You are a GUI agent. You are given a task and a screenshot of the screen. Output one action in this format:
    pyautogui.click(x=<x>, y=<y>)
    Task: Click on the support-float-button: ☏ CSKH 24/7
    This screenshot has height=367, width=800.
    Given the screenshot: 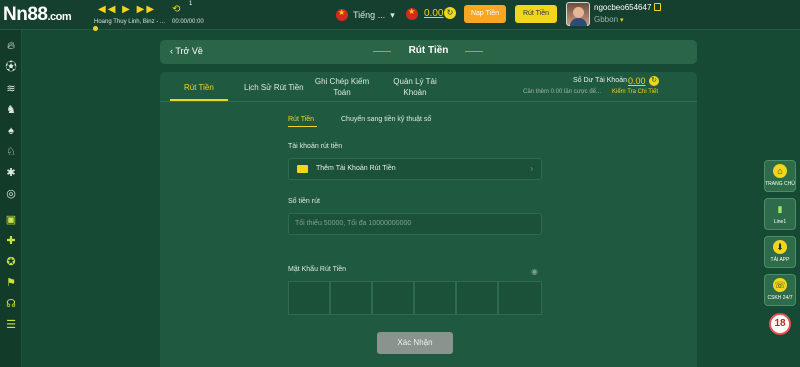 What is the action you would take?
    pyautogui.click(x=780, y=290)
    